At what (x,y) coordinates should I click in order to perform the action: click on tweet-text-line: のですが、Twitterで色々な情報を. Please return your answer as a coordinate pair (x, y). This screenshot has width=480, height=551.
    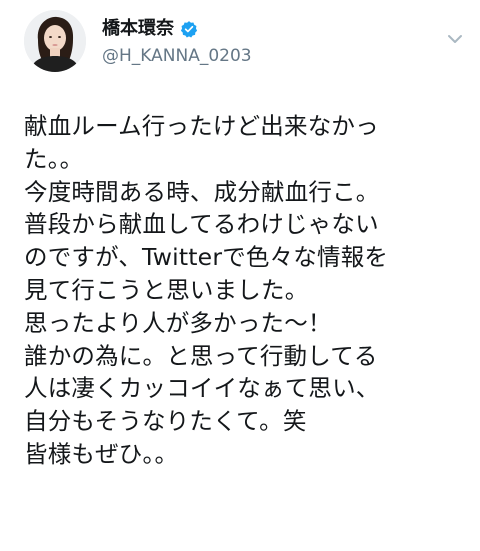
    Looking at the image, I should click on (206, 257).